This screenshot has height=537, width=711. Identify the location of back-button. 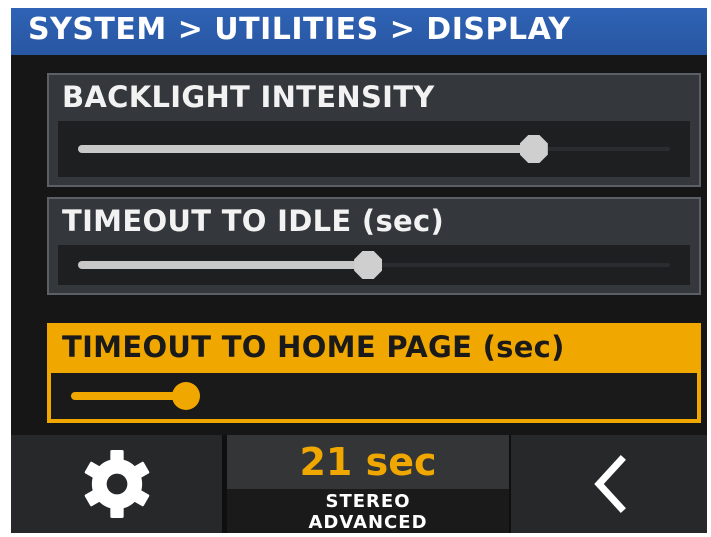
(609, 484).